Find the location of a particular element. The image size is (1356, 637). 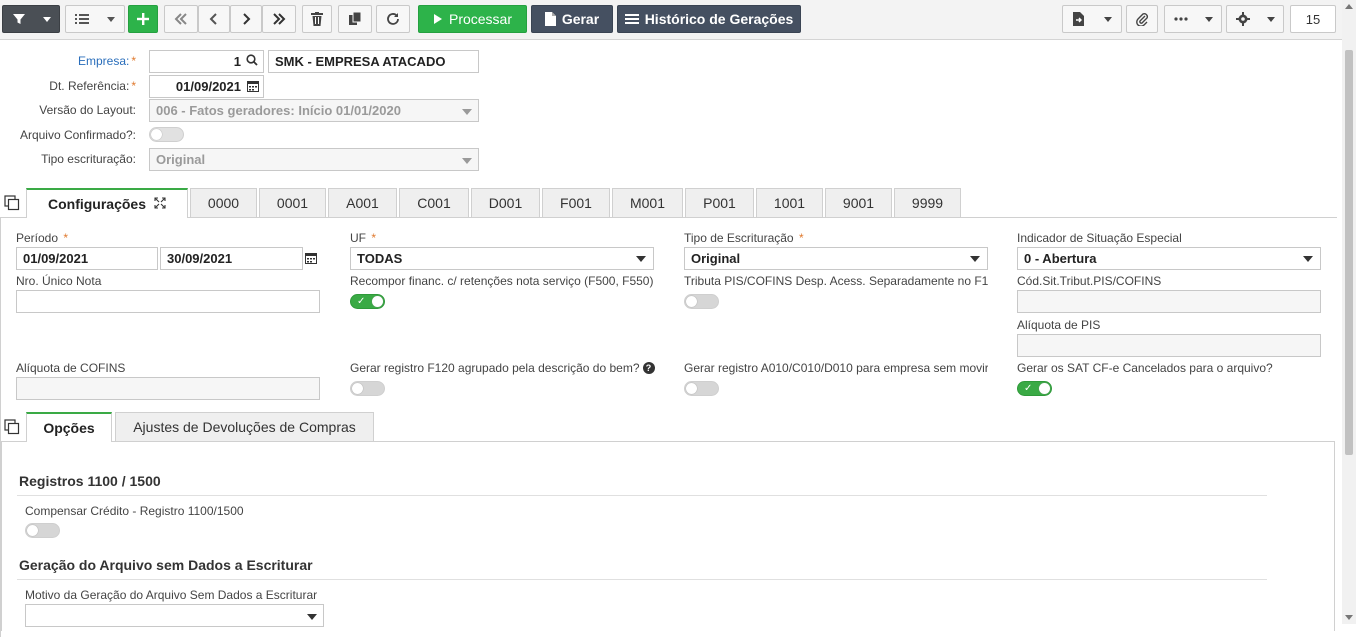

double-chevron-right-icon is located at coordinates (279, 19).